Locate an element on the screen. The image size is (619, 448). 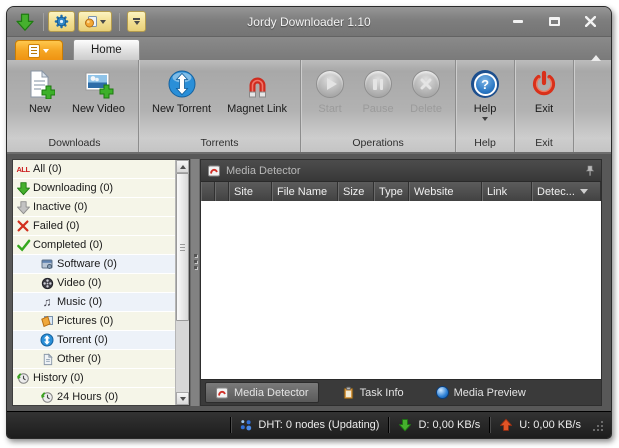
sidebar-item-completed: Completed (0) is located at coordinates (94, 245).